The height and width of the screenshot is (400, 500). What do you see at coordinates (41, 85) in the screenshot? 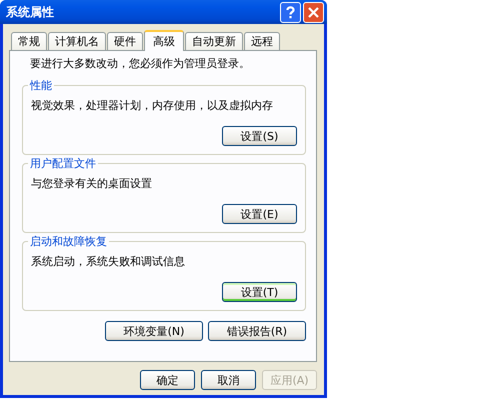
I see `group-title: 性能` at bounding box center [41, 85].